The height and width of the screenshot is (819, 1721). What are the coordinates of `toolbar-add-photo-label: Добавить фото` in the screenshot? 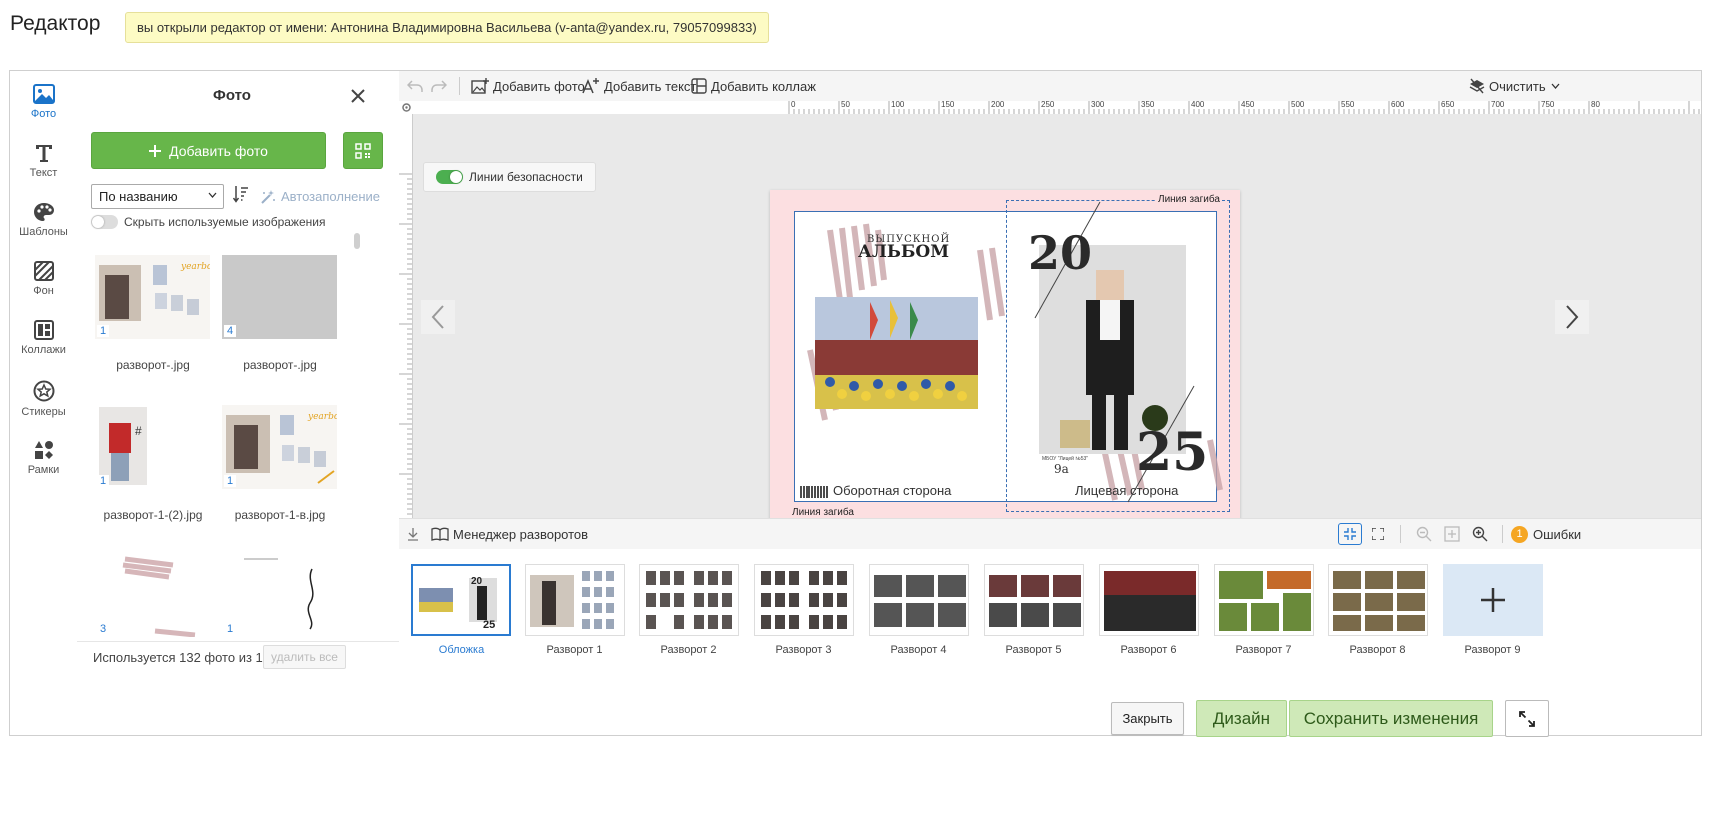 It's located at (539, 86).